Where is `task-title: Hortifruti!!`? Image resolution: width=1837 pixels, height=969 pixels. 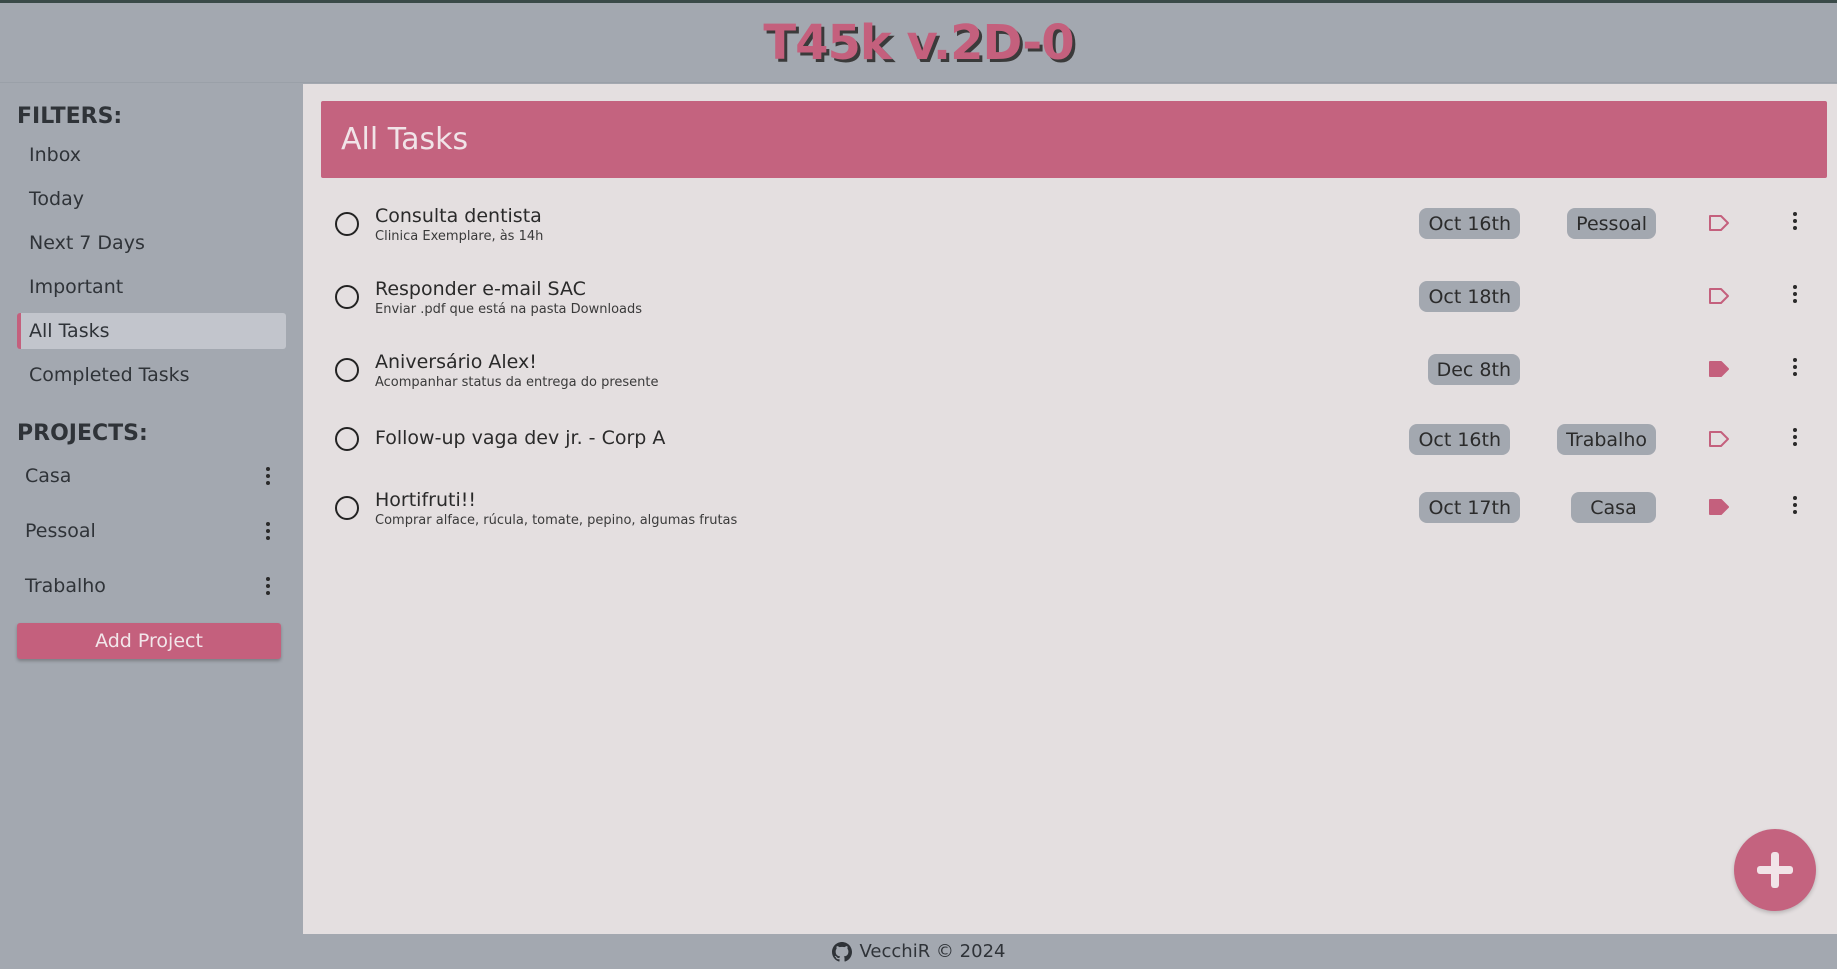
task-title: Hortifruti!! is located at coordinates (556, 500).